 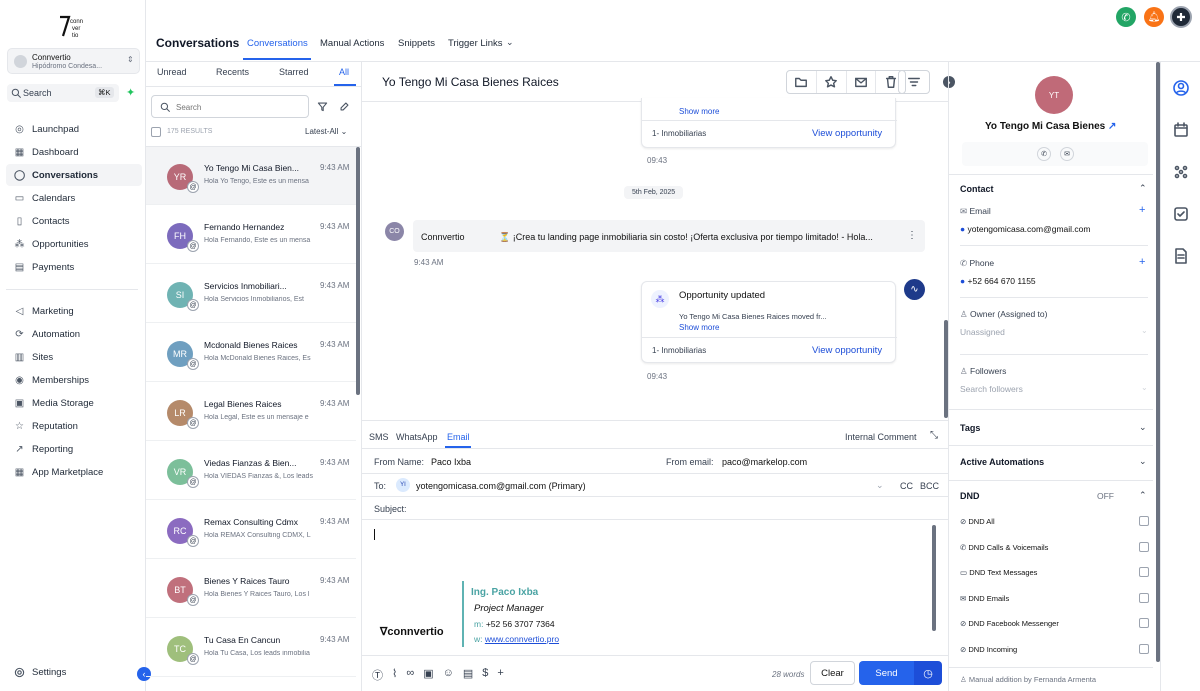 I want to click on clear-button: Clear, so click(x=832, y=673).